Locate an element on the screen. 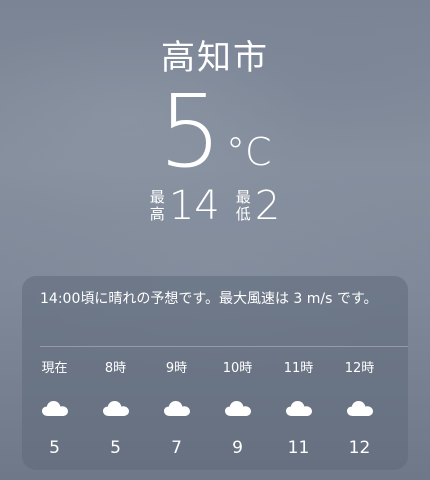 Image resolution: width=430 pixels, height=480 pixels. low-label: 最低 is located at coordinates (243, 206).